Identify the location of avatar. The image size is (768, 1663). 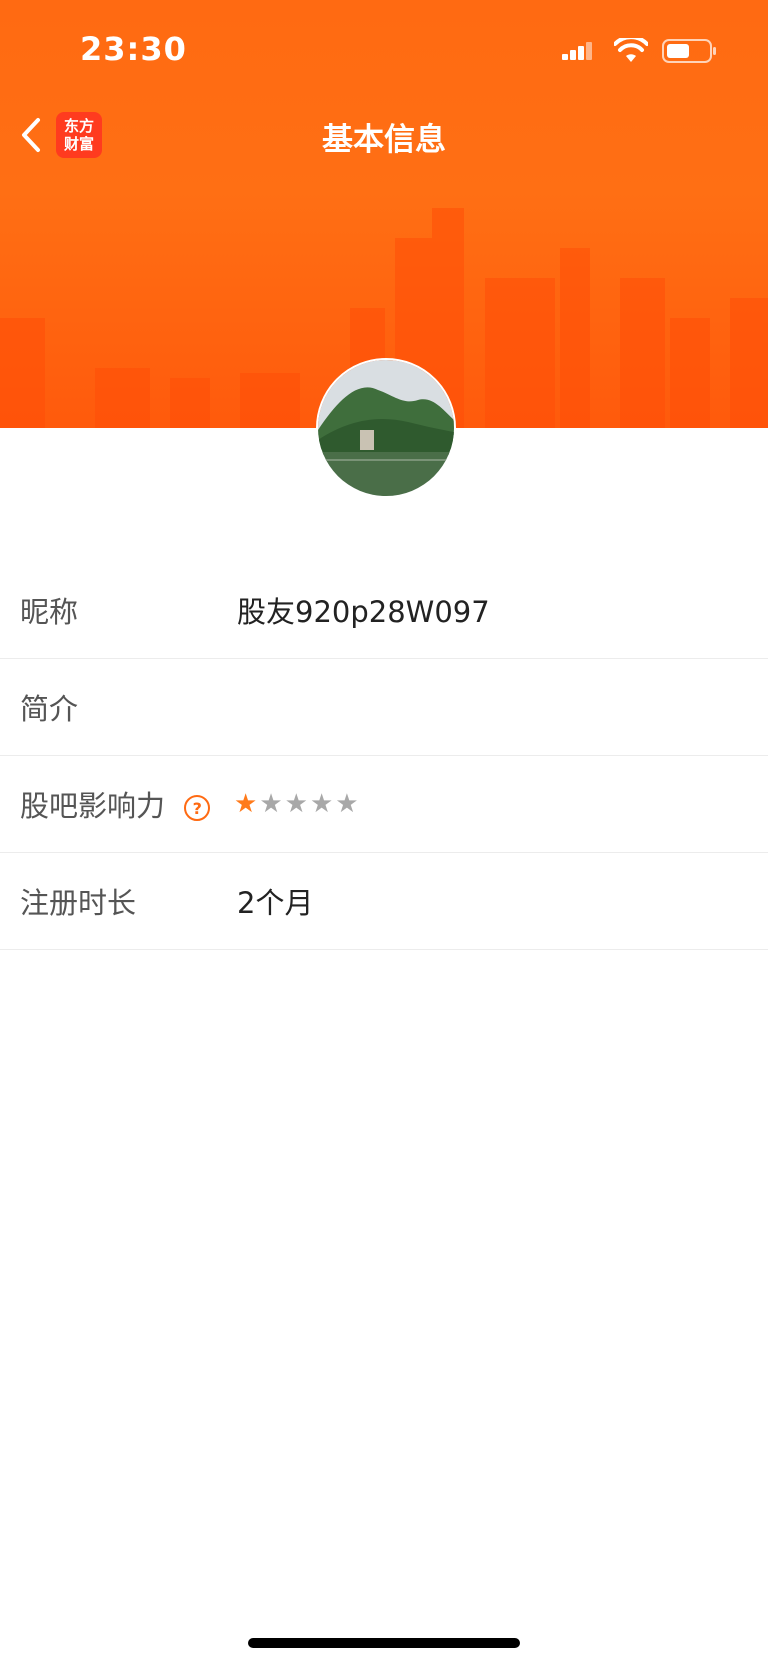
(386, 428).